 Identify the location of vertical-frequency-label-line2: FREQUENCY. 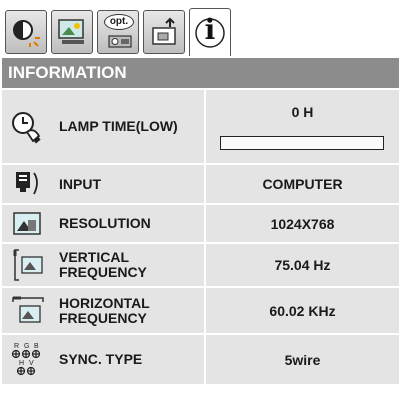
(103, 272).